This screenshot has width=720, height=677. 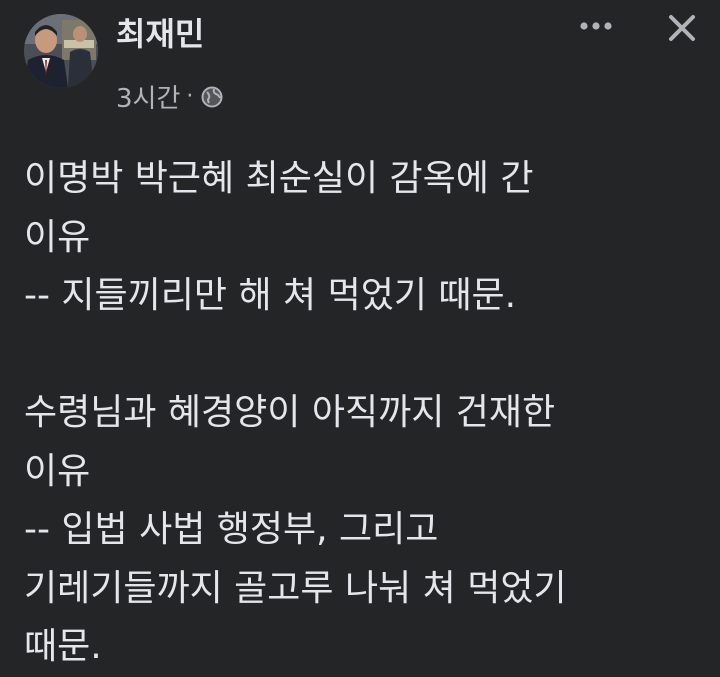 I want to click on close-button, so click(x=682, y=28).